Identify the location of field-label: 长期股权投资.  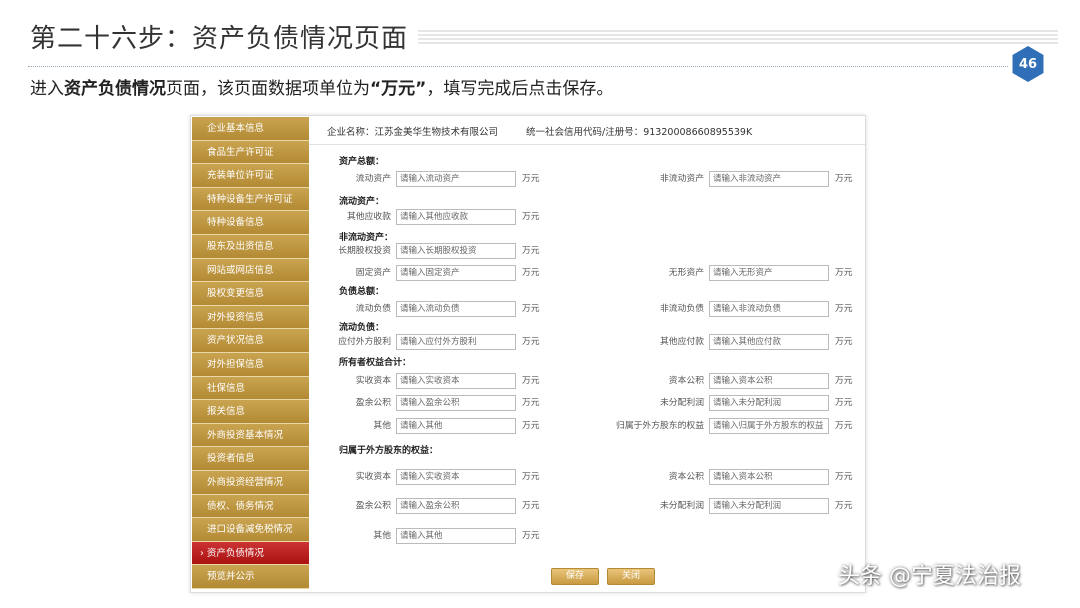
(364, 251).